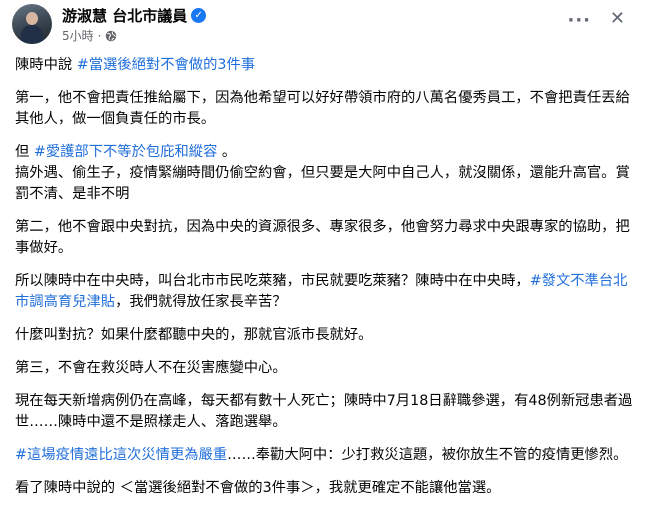 The image size is (647, 521). Describe the element at coordinates (579, 20) in the screenshot. I see `more-options-icon: ···` at that location.